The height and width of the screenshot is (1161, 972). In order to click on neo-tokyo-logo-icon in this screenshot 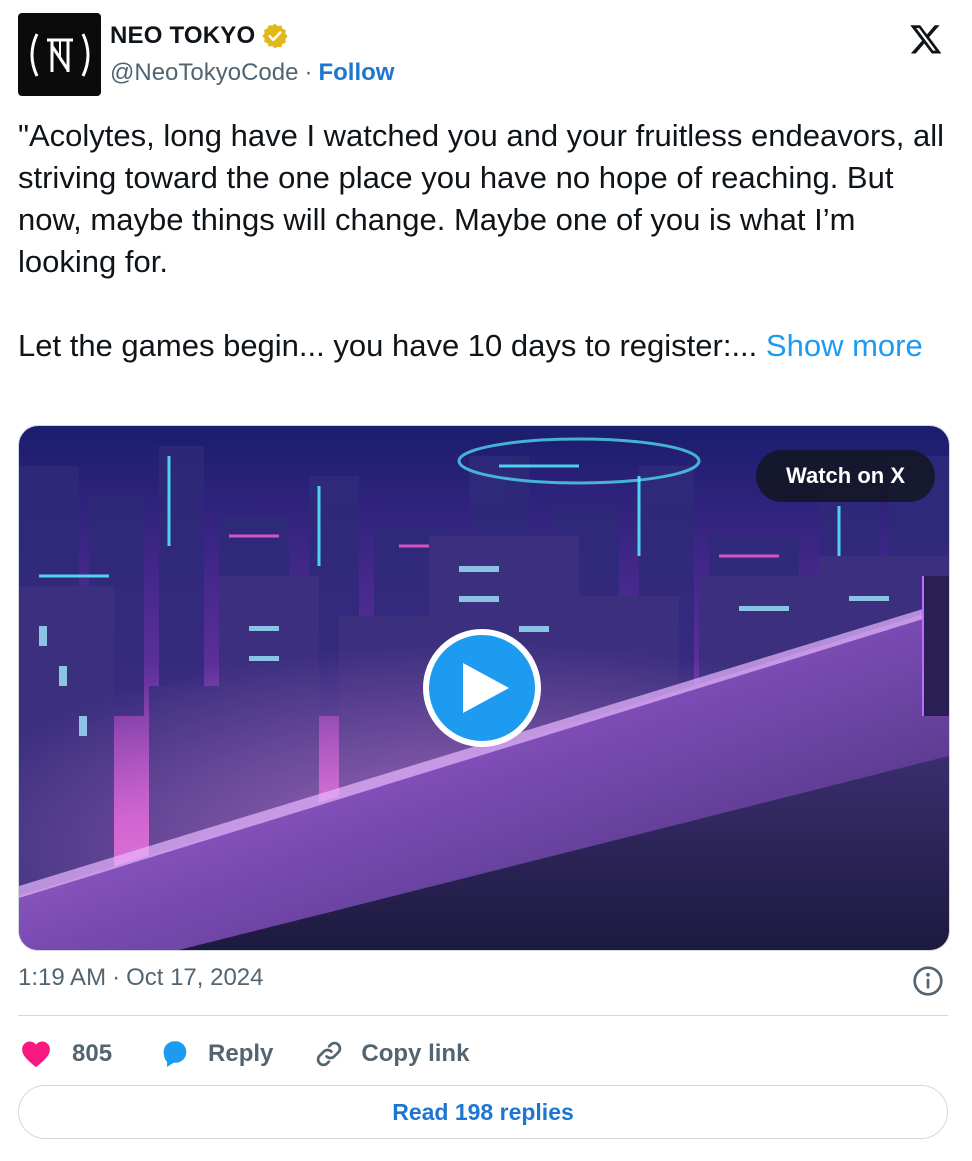, I will do `click(59, 54)`.